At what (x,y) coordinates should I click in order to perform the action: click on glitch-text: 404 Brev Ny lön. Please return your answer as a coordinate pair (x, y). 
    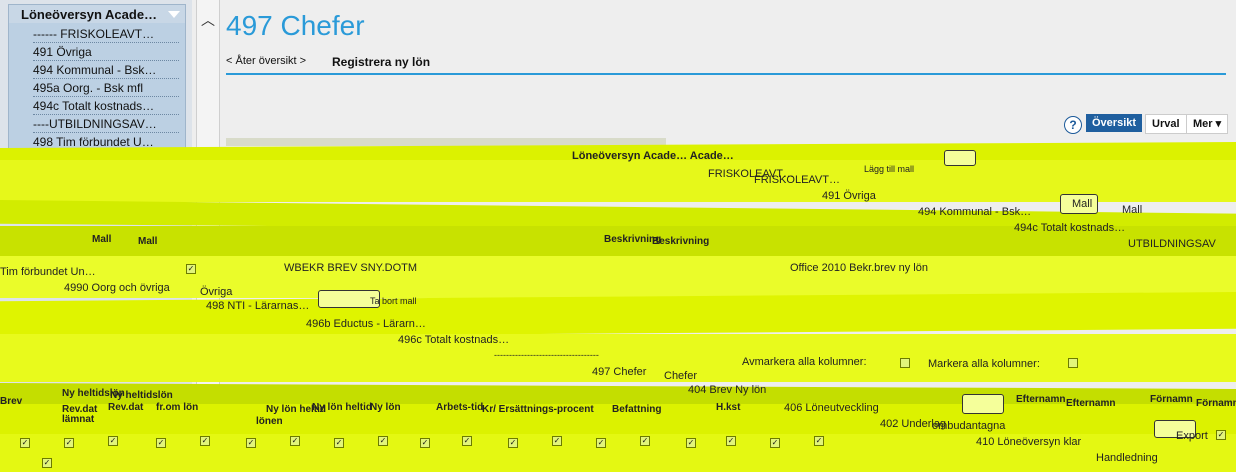
    Looking at the image, I should click on (727, 390).